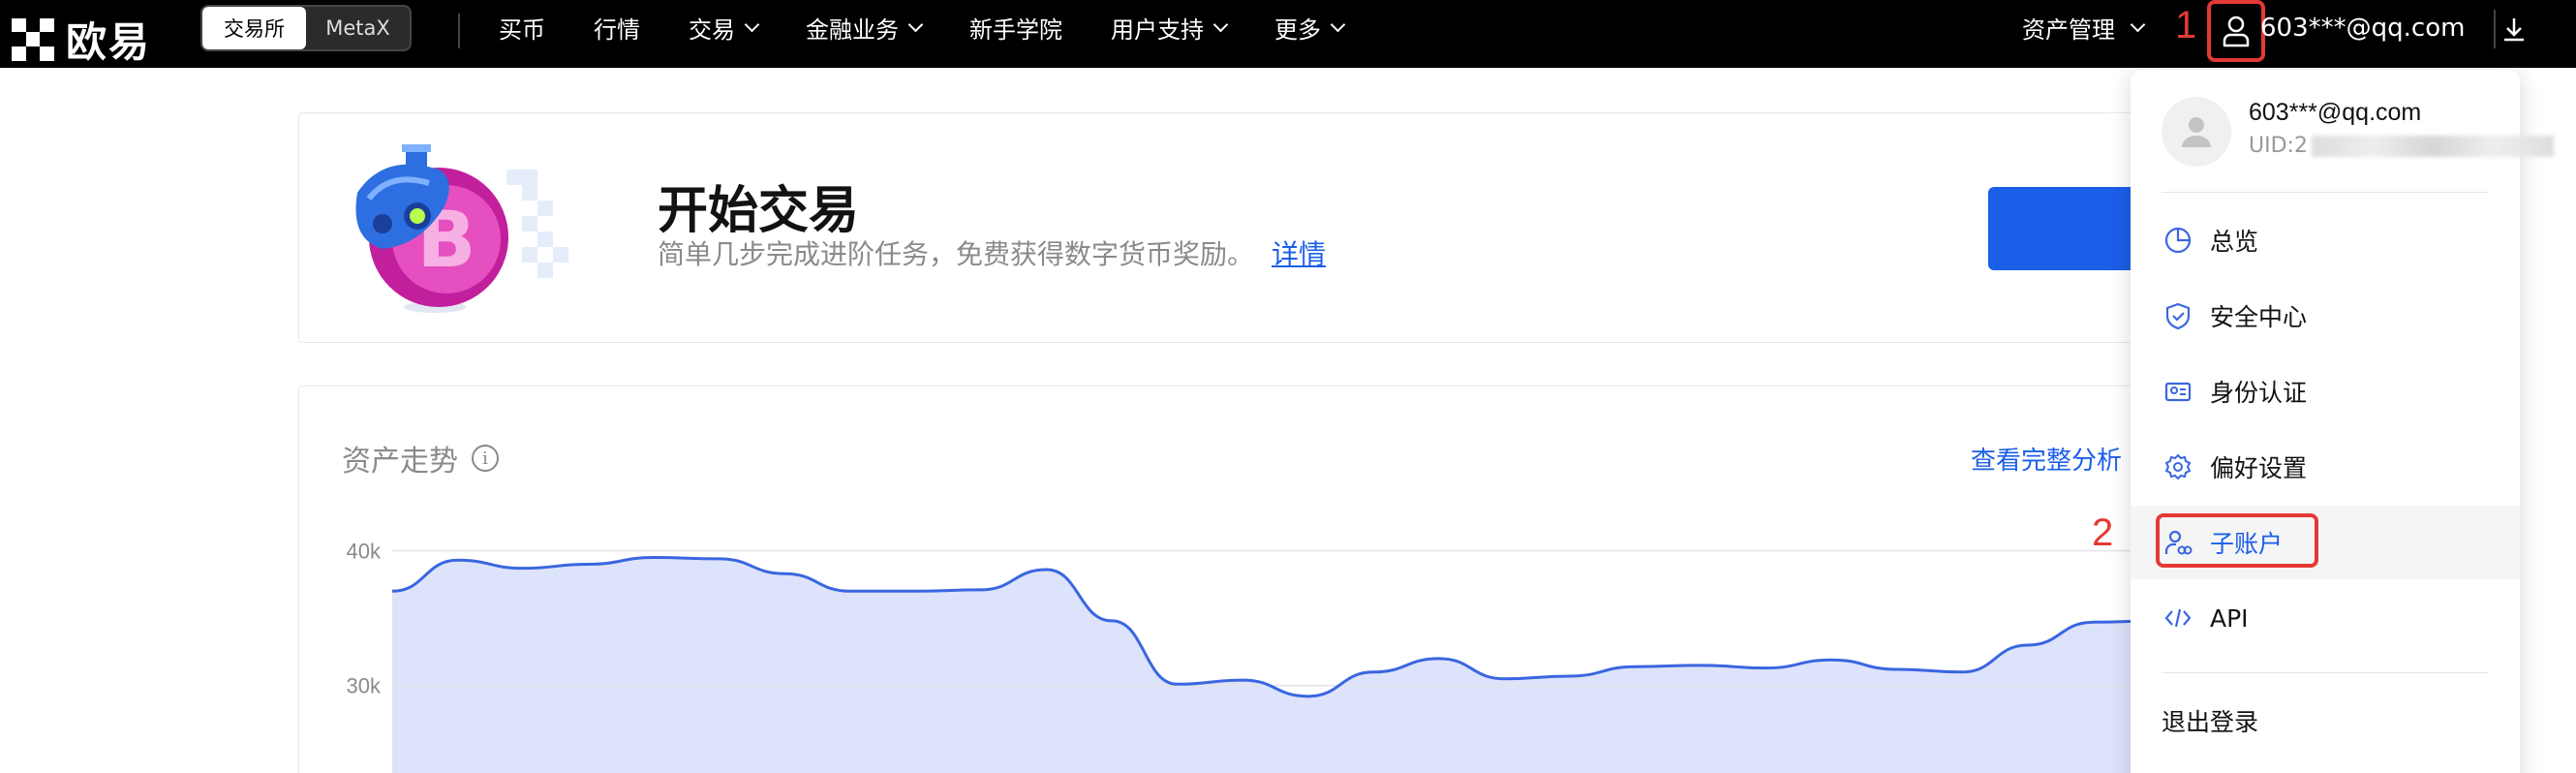 Image resolution: width=2576 pixels, height=773 pixels. I want to click on promo-description: 简单几步完成进阶任务，免费获得数字货币奖励。 详情, so click(992, 252).